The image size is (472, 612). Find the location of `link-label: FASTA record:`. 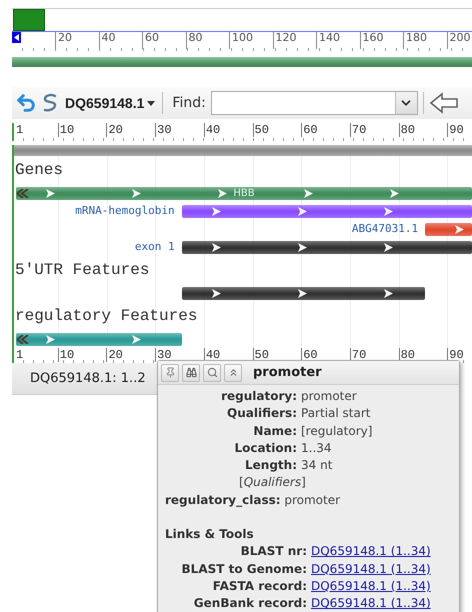

link-label: FASTA record: is located at coordinates (259, 586).